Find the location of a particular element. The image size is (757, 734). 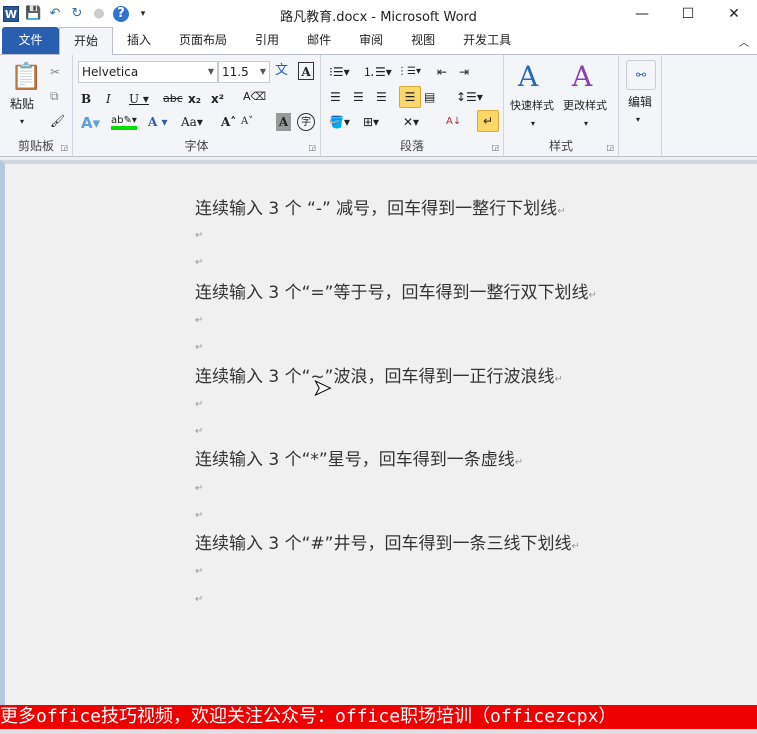

font-size-combo: 11.5 ▼ is located at coordinates (244, 72).